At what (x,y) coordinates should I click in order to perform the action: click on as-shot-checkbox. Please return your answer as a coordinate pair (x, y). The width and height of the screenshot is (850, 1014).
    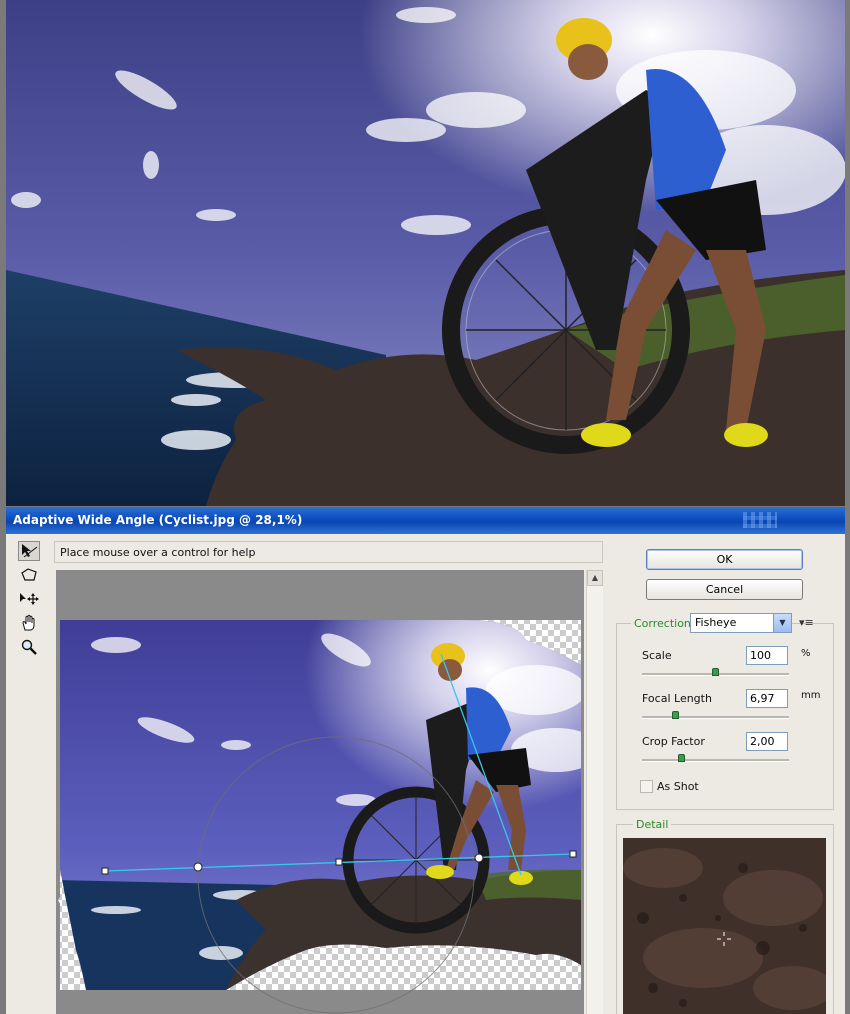
    Looking at the image, I should click on (646, 786).